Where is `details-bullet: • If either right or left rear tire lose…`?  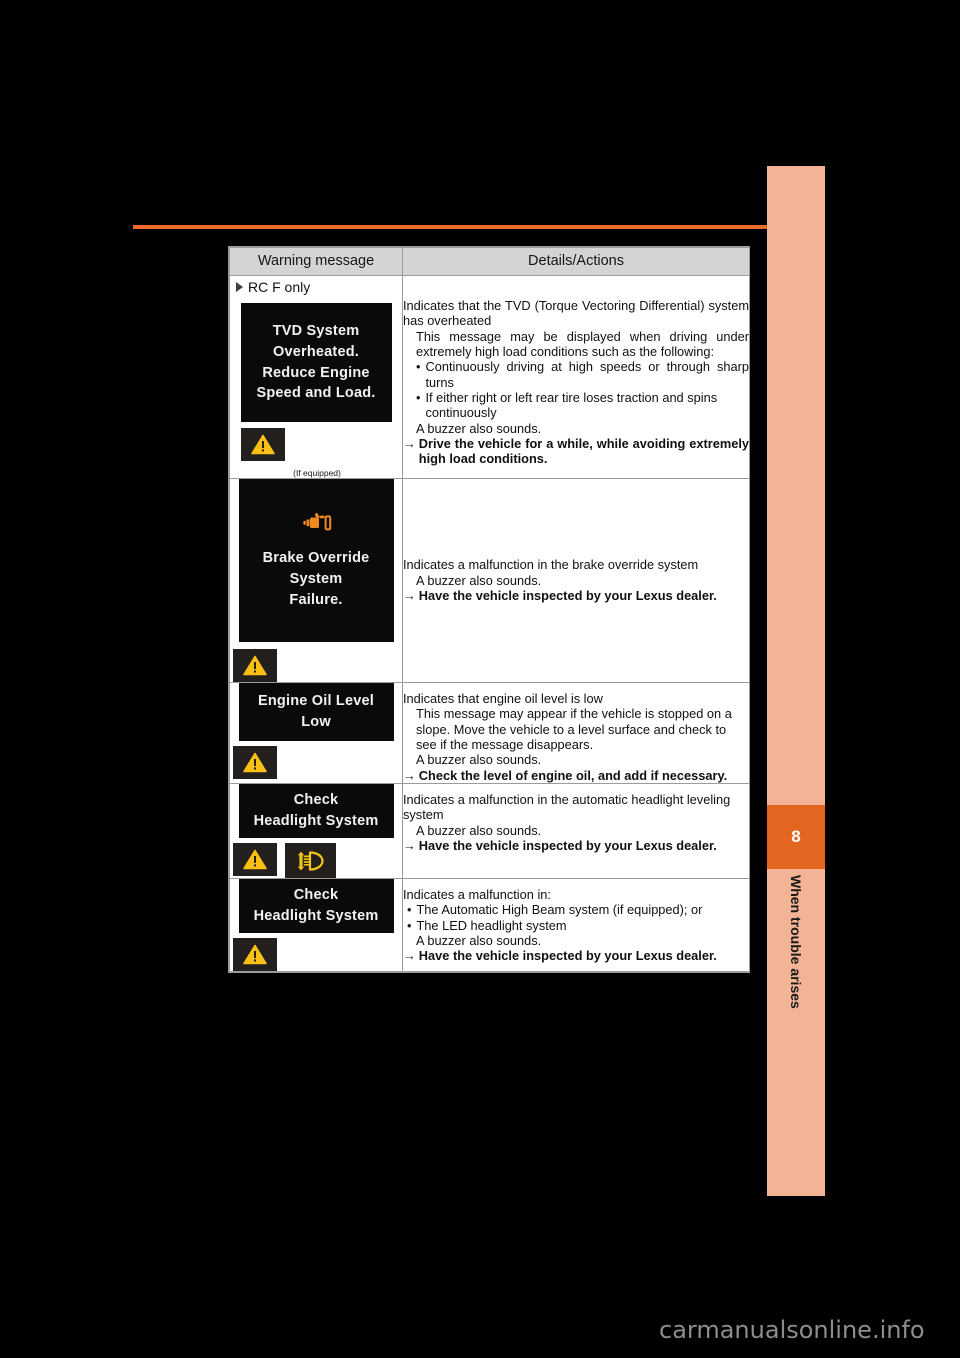
details-bullet: • If either right or left rear tire lose… is located at coordinates (576, 405).